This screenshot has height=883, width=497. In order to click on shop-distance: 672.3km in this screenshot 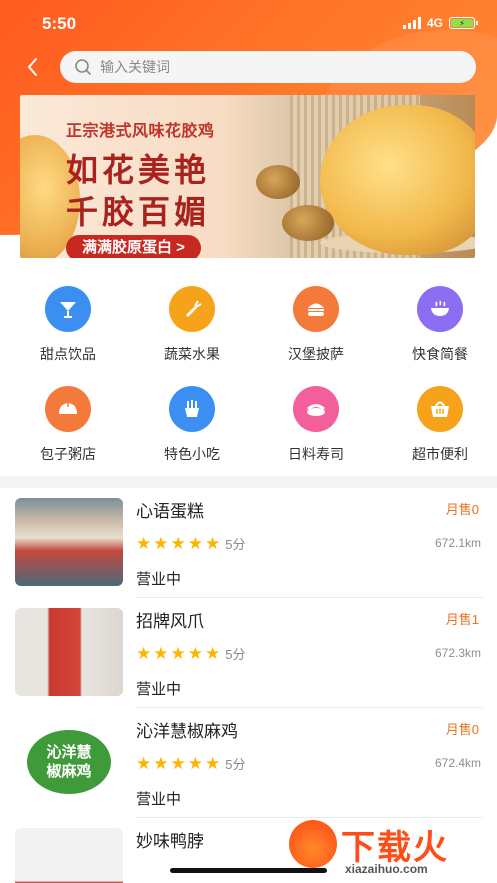, I will do `click(457, 653)`.